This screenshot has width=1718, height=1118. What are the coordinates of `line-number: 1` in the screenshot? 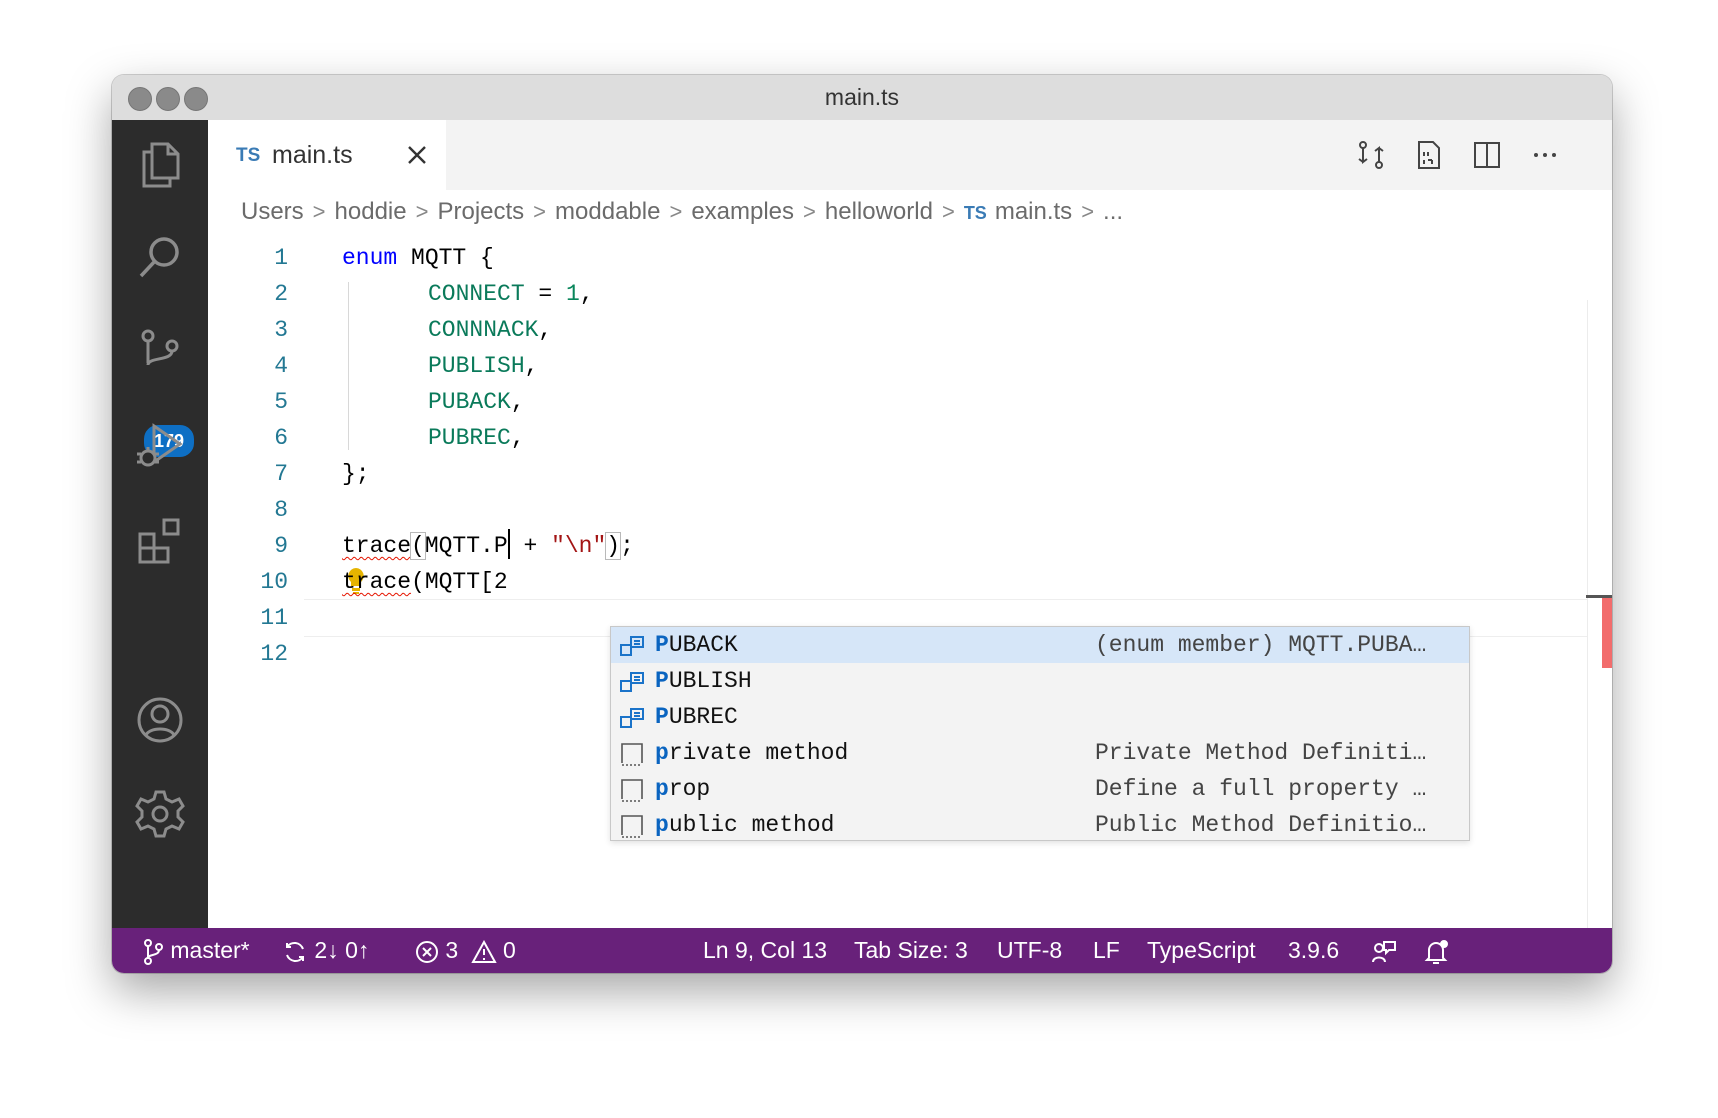 It's located at (281, 258).